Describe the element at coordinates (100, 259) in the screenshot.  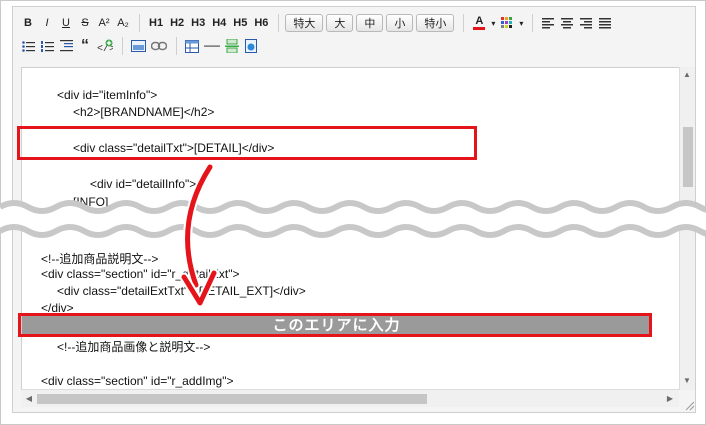
I see `code-line: <!--追加商品説明文-->` at that location.